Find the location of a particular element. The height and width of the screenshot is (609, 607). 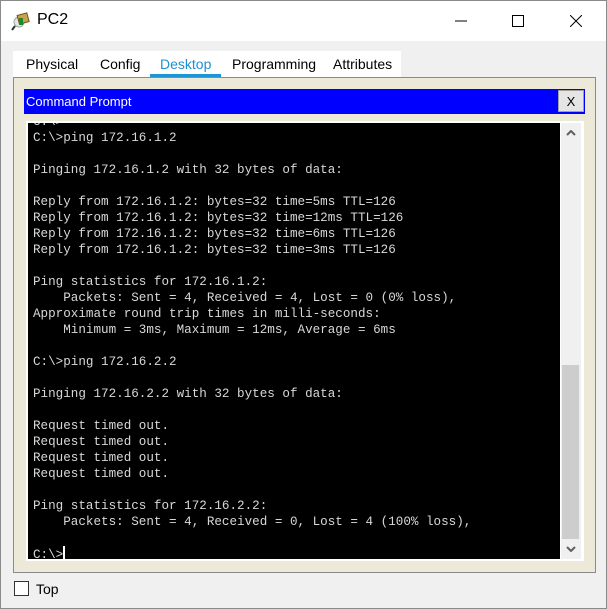

chevron-down-icon is located at coordinates (571, 549).